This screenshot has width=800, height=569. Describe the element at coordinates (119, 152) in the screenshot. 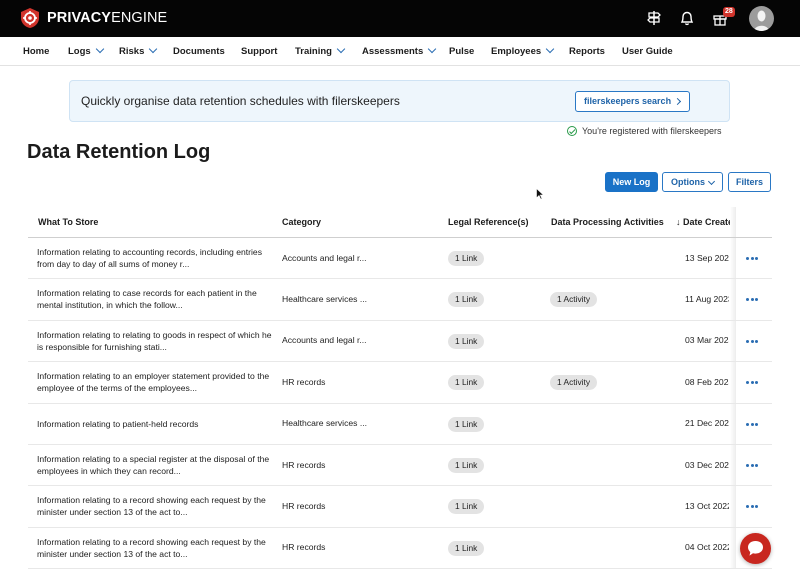

I see `page-title: Data Retention Log` at that location.